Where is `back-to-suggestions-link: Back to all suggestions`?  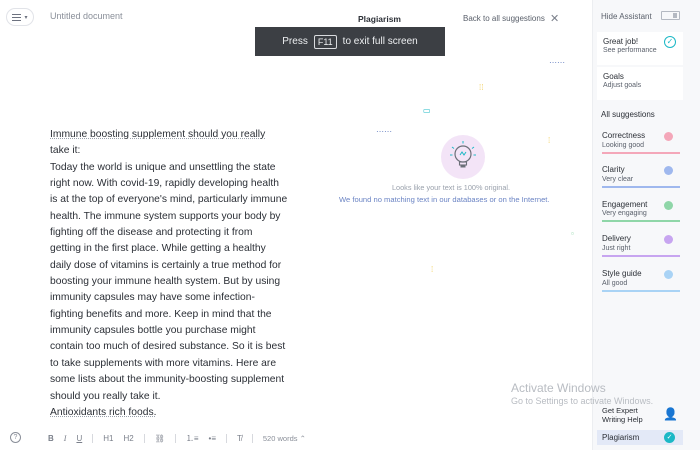
back-to-suggestions-link: Back to all suggestions is located at coordinates (504, 18).